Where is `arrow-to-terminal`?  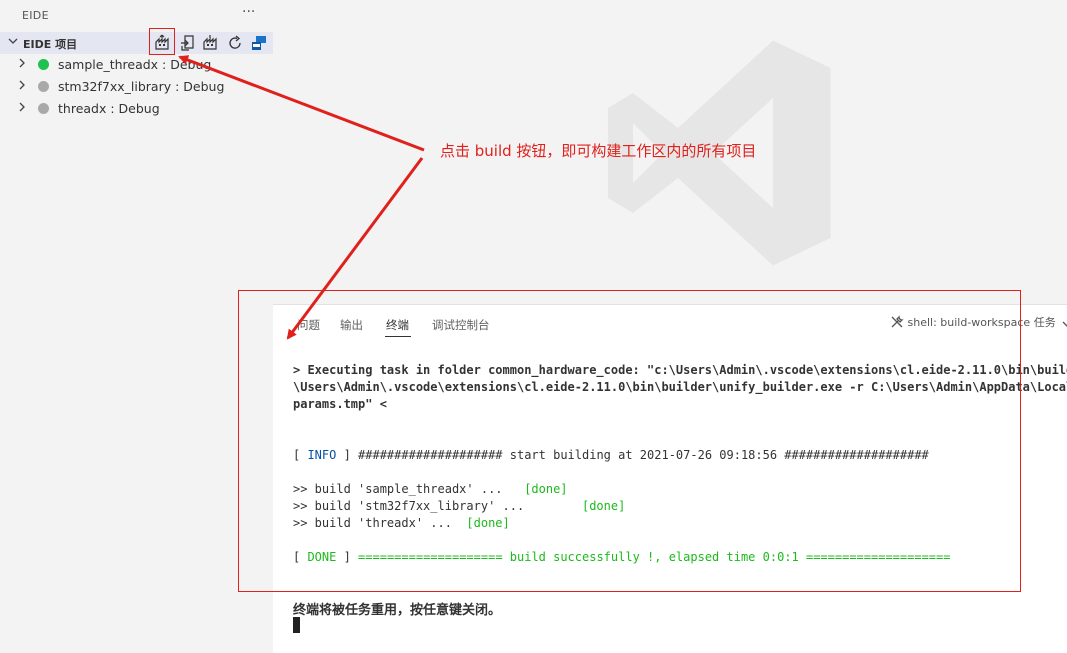 arrow-to-terminal is located at coordinates (355, 248).